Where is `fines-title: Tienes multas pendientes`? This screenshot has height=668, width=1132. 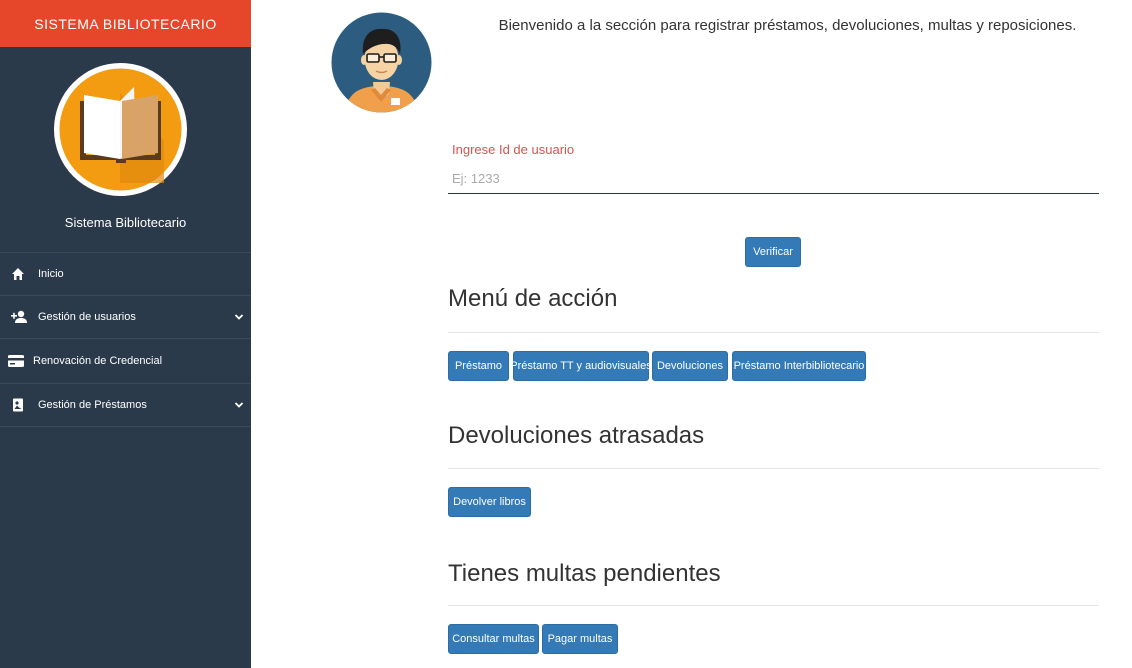 fines-title: Tienes multas pendientes is located at coordinates (584, 573).